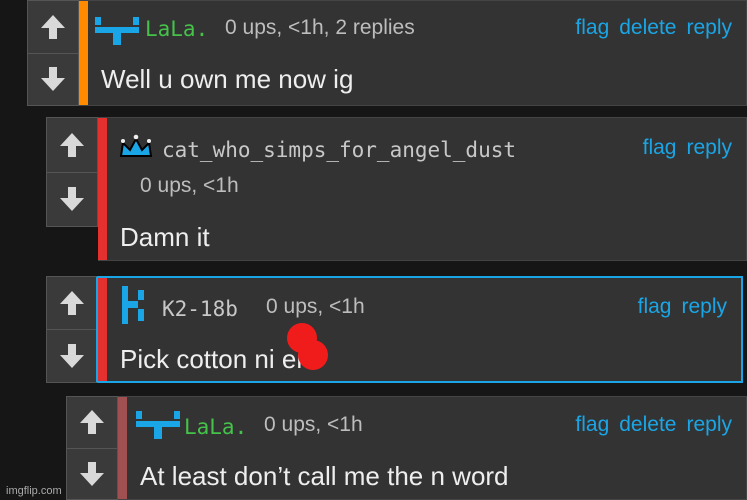  Describe the element at coordinates (320, 27) in the screenshot. I see `comment-meta: 0 ups, <1h, 2 replies` at that location.